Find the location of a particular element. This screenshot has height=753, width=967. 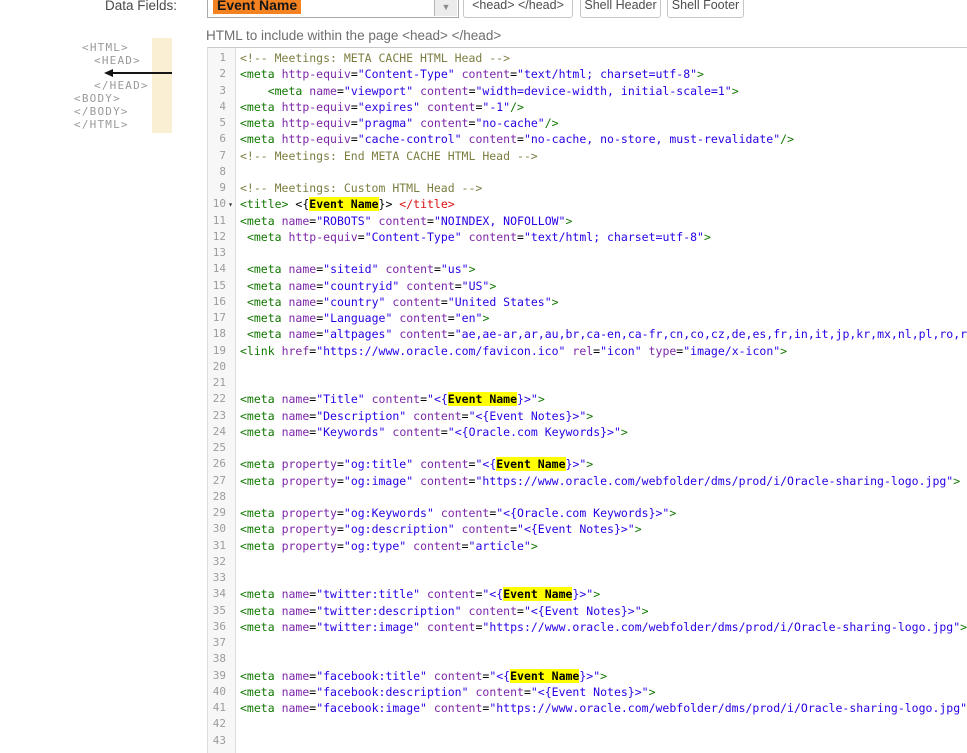

line-number: 13 is located at coordinates (219, 252).